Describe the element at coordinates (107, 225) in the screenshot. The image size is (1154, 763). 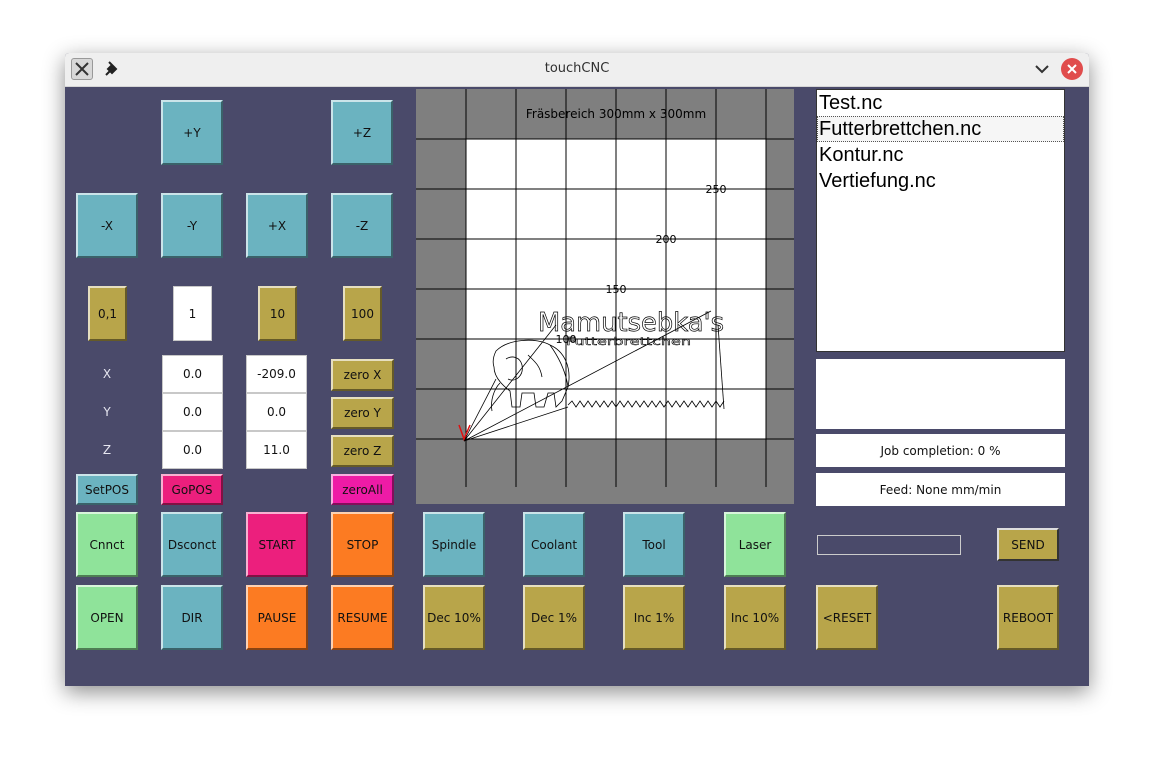
I see `jog-minus-x-button: -X` at that location.